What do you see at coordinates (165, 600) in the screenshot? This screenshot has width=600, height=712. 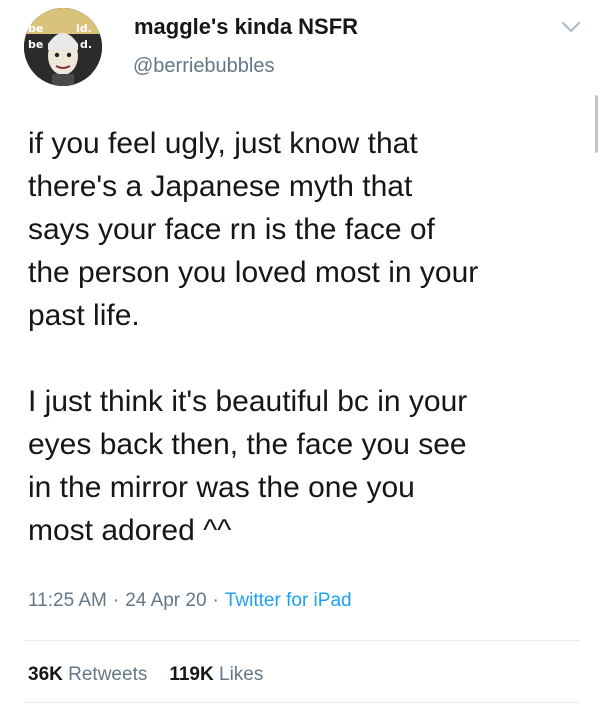 I see `tweet-date: 24 Apr 20` at bounding box center [165, 600].